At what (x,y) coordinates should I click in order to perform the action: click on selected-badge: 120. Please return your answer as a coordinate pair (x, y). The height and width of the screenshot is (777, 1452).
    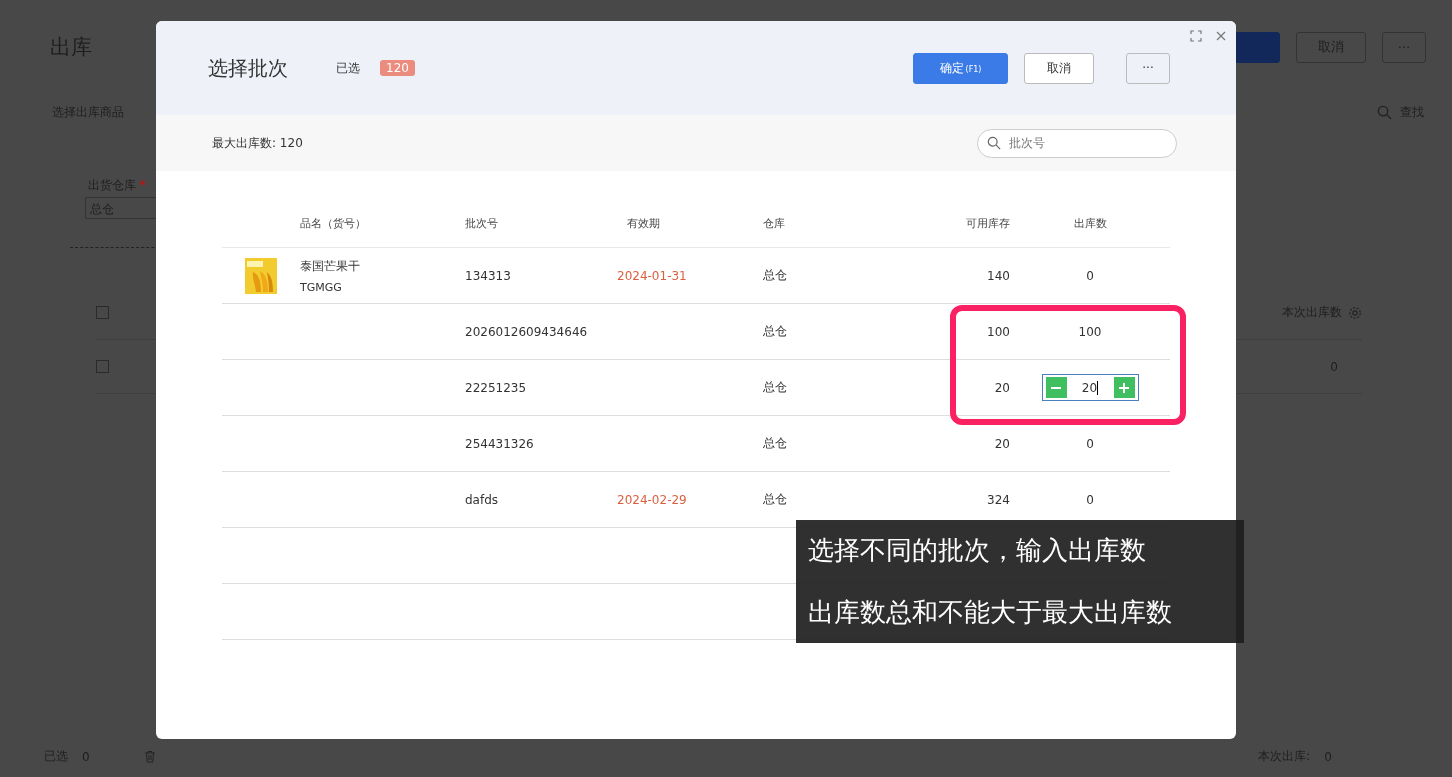
    Looking at the image, I should click on (397, 68).